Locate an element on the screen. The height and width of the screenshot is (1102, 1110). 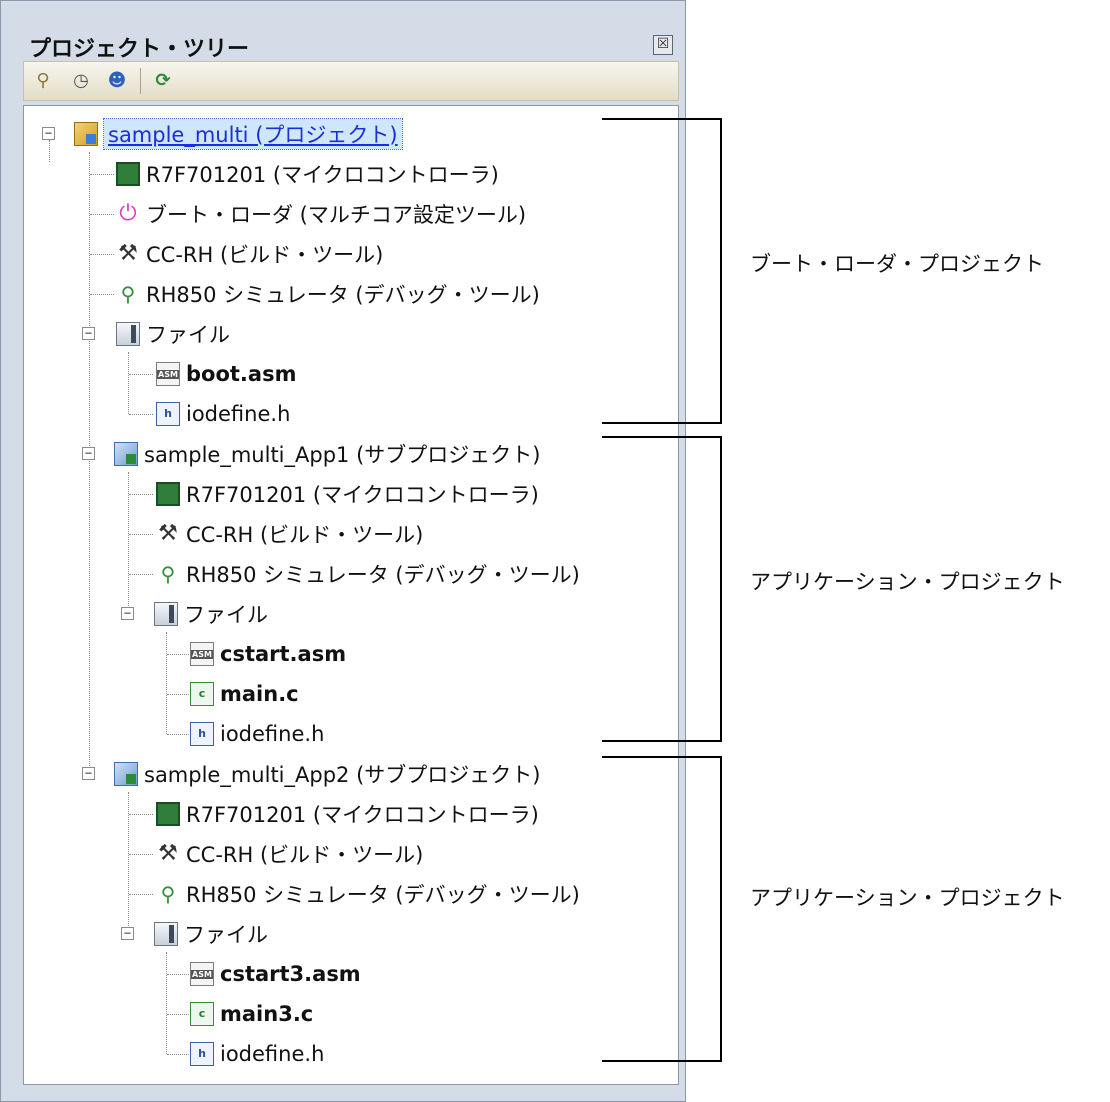
tree-node-label: CC-RH (ビルド・ツール) is located at coordinates (265, 255).